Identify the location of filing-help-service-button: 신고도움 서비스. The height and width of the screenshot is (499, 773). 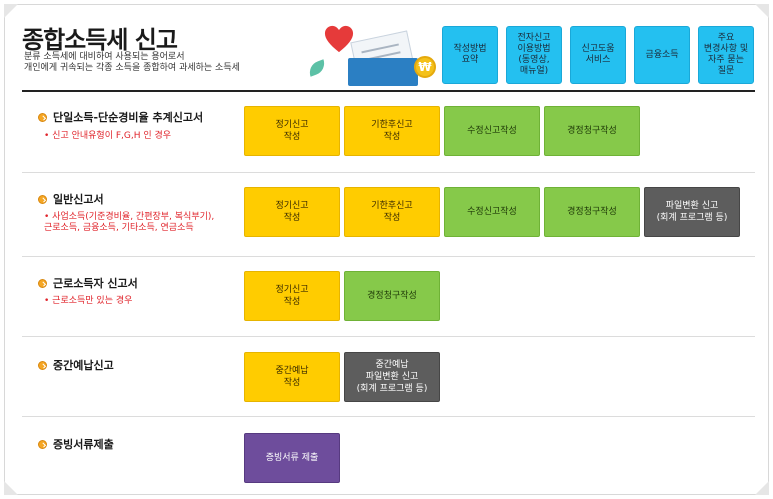
(598, 55).